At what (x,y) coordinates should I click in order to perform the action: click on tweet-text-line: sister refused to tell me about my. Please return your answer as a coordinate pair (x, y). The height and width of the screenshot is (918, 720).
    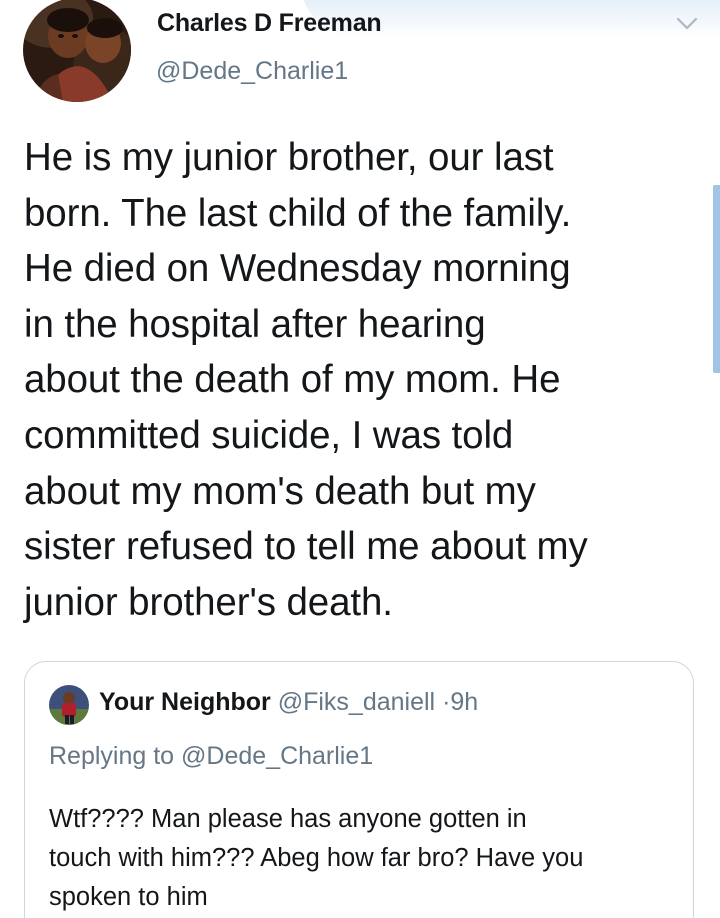
    Looking at the image, I should click on (306, 547).